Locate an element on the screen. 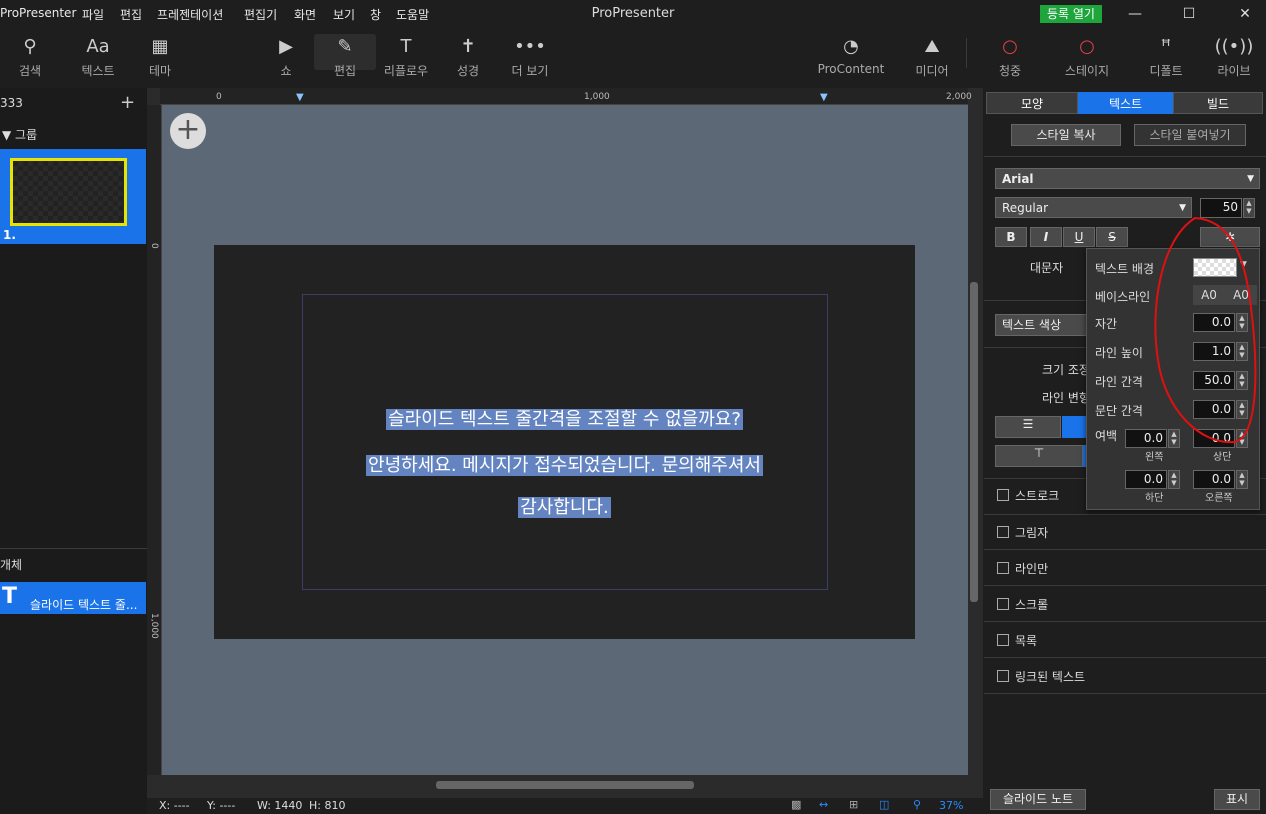 This screenshot has height=814, width=1266. edit-button: ✎ 편집 is located at coordinates (345, 58).